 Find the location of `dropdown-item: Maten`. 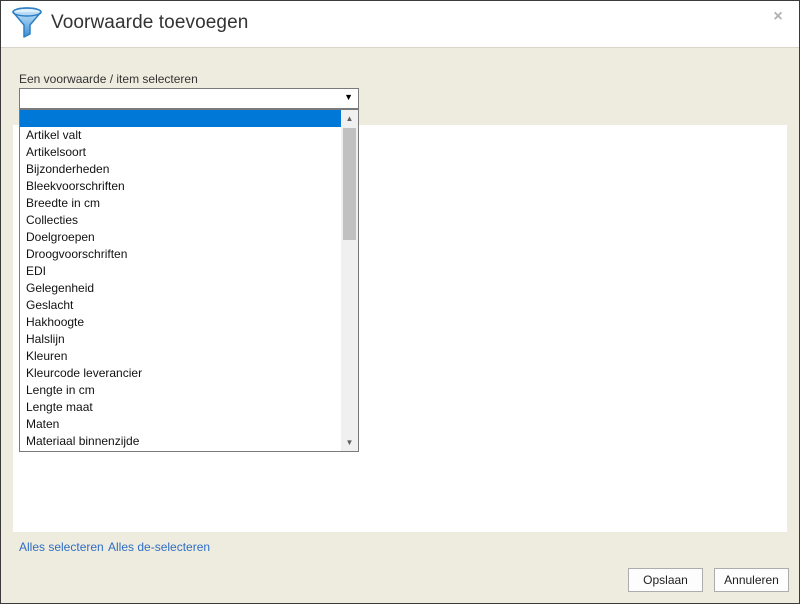

dropdown-item: Maten is located at coordinates (181, 424).